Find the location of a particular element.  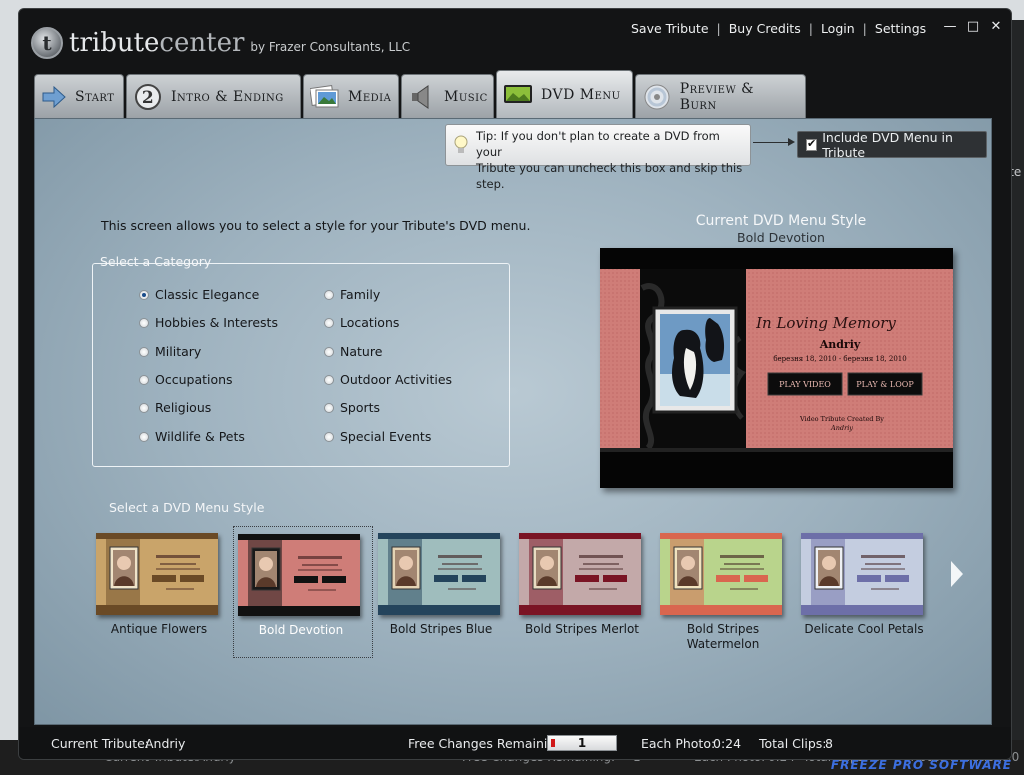

radio-religious: Religious is located at coordinates (175, 407).